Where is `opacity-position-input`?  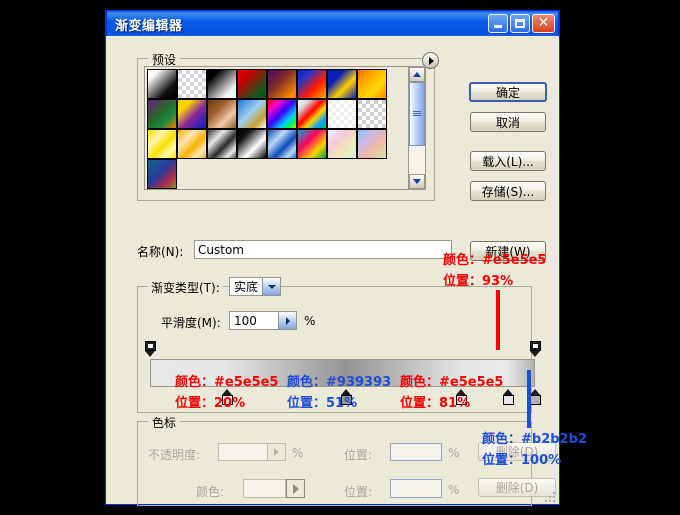 opacity-position-input is located at coordinates (416, 452).